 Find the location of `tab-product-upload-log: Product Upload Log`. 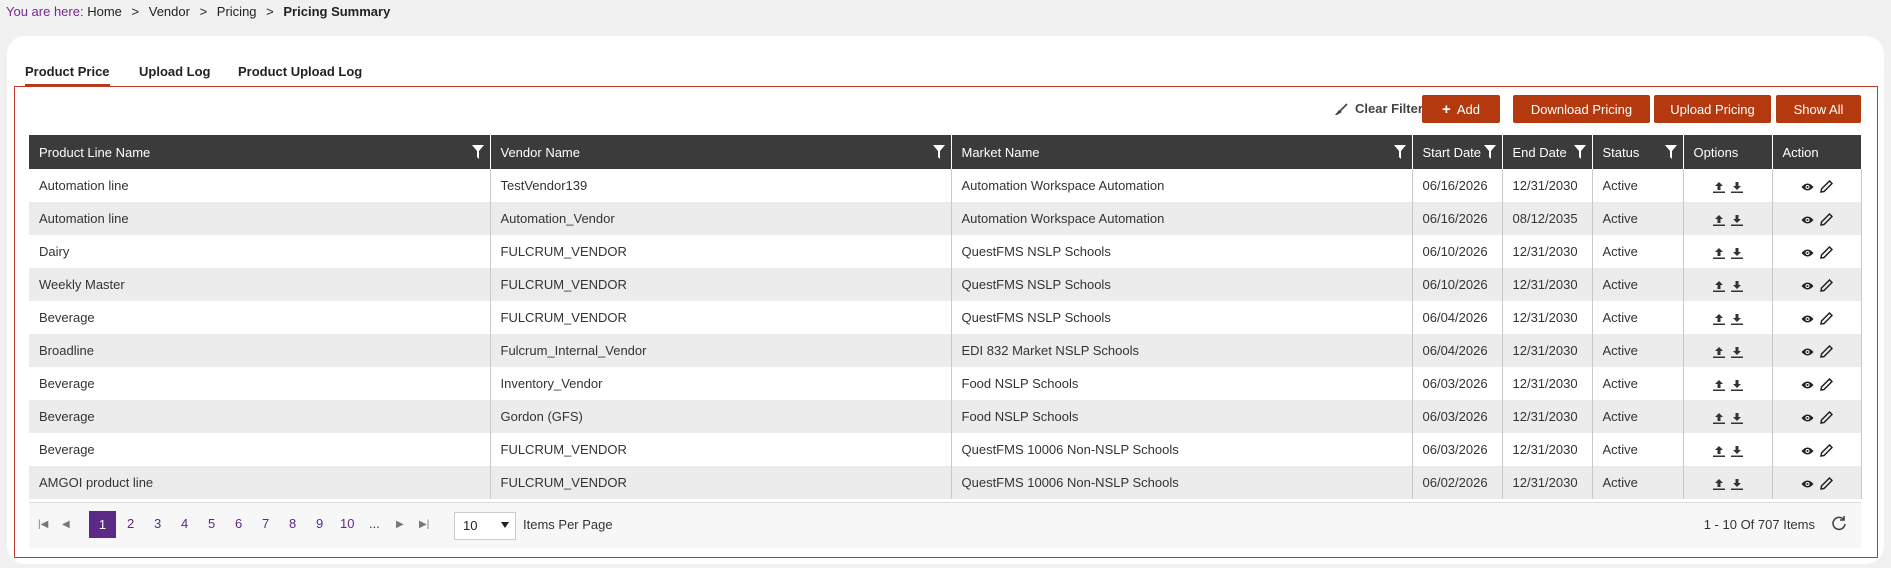

tab-product-upload-log: Product Upload Log is located at coordinates (300, 71).